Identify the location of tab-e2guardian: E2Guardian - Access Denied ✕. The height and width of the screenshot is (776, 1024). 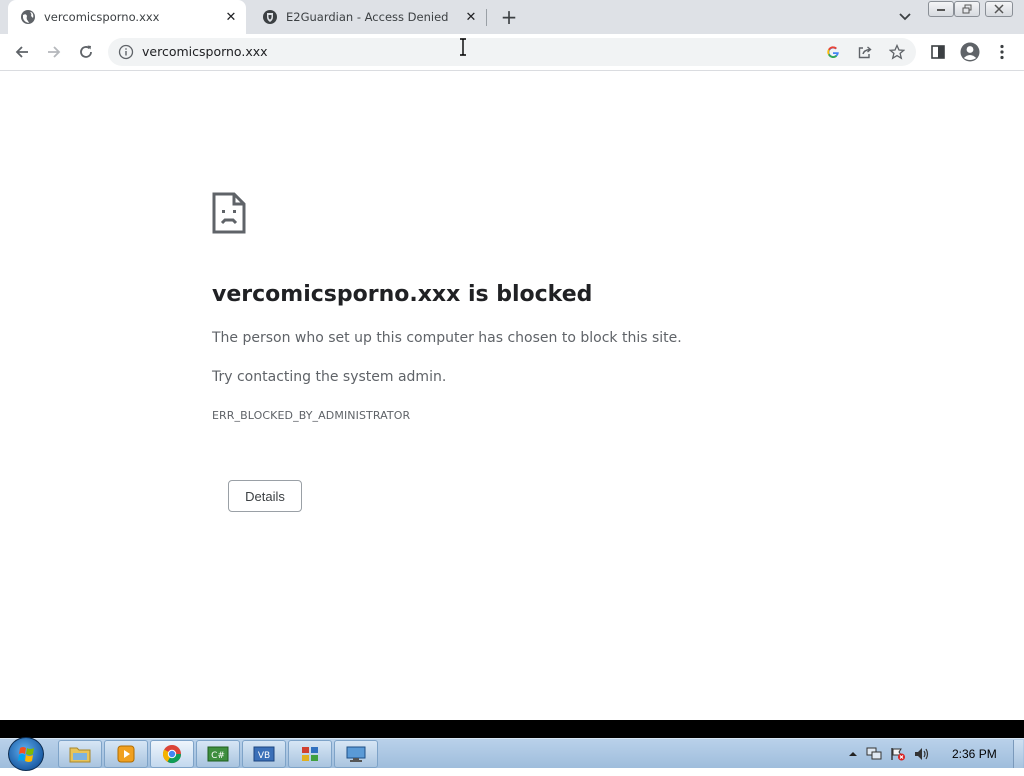
(368, 17).